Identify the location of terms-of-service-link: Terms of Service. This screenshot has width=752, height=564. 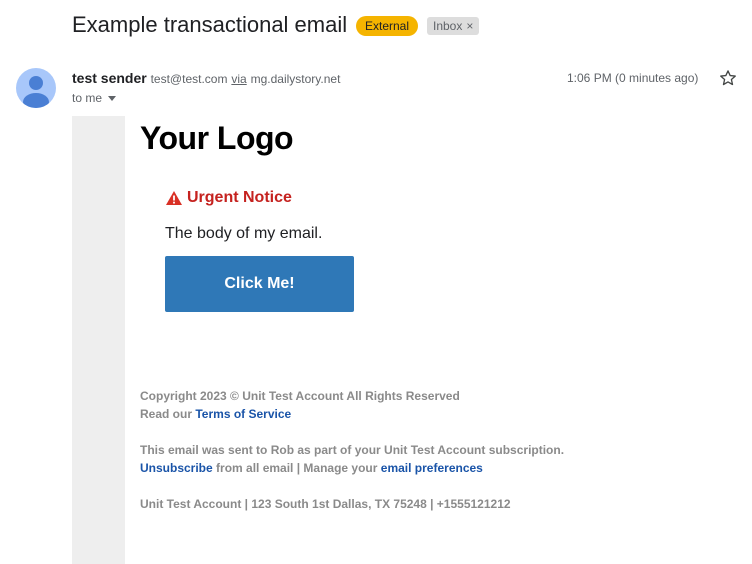
(243, 414).